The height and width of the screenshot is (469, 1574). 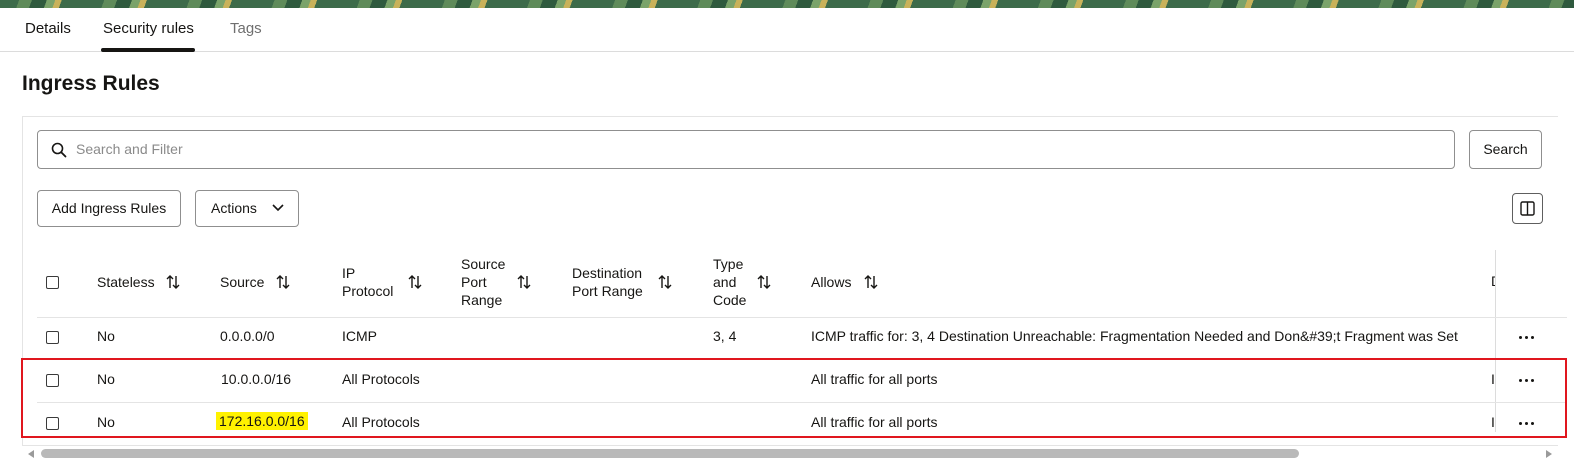 I want to click on header-source-port-range: Source Port Range, so click(x=483, y=282).